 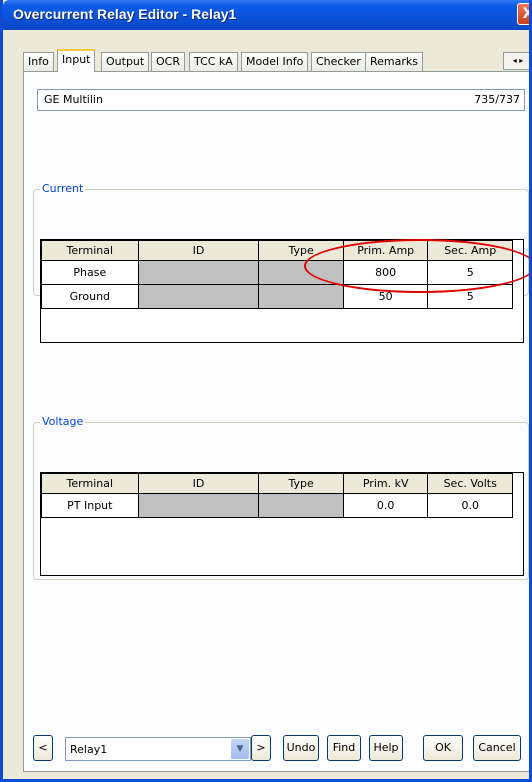 I want to click on tab-info: Info, so click(x=38, y=61).